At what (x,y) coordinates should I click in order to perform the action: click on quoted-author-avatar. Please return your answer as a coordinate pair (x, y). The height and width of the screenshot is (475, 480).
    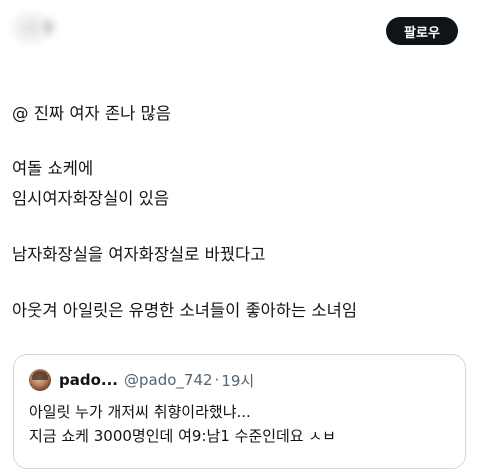
    Looking at the image, I should click on (40, 380).